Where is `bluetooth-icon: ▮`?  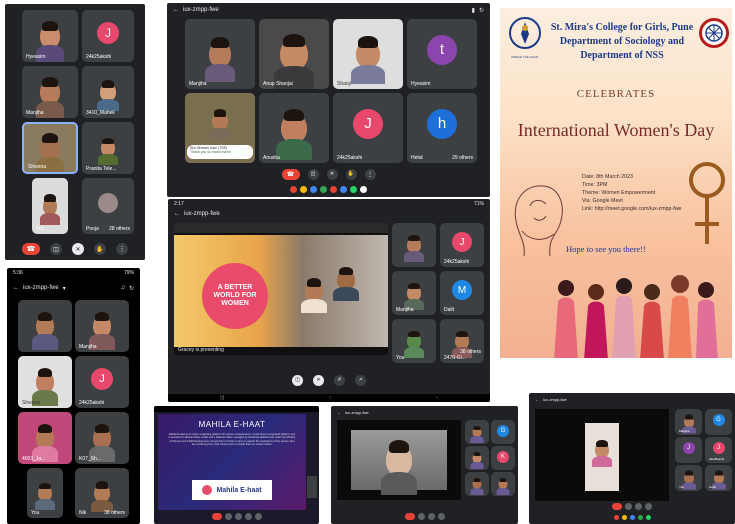 bluetooth-icon: ▮ is located at coordinates (473, 10).